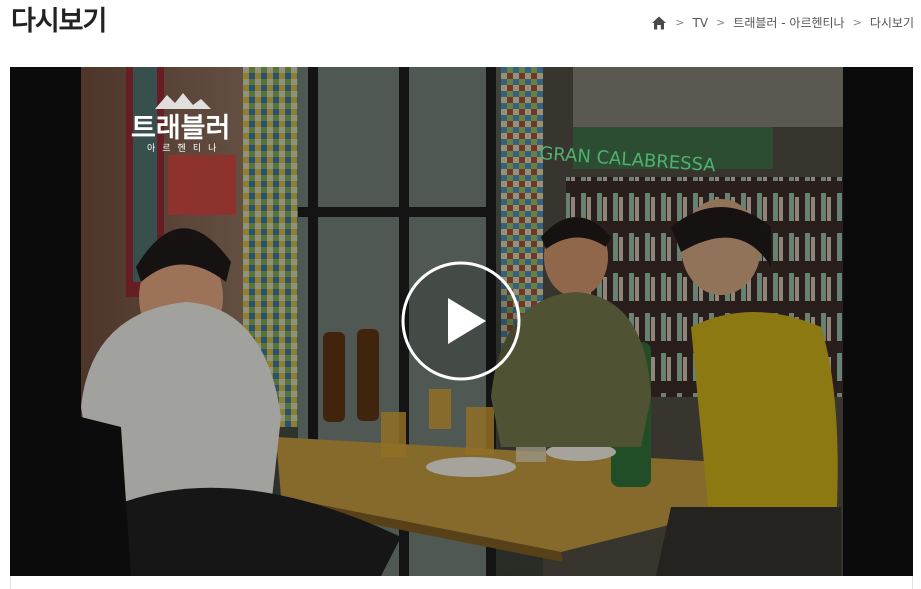  Describe the element at coordinates (59, 21) in the screenshot. I see `page-title: 다시보기` at that location.